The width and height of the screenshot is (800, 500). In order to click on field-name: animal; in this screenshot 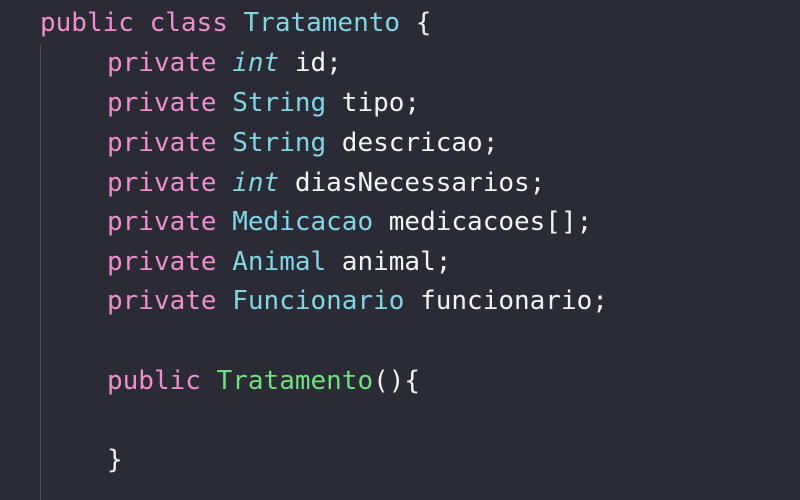, I will do `click(389, 262)`.